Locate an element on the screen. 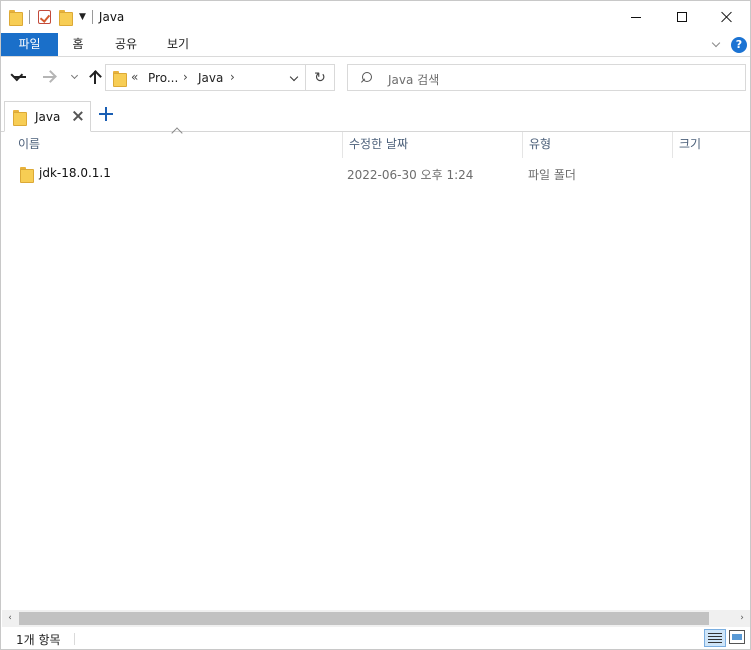 Image resolution: width=751 pixels, height=650 pixels. folder-tab: Java is located at coordinates (47, 116).